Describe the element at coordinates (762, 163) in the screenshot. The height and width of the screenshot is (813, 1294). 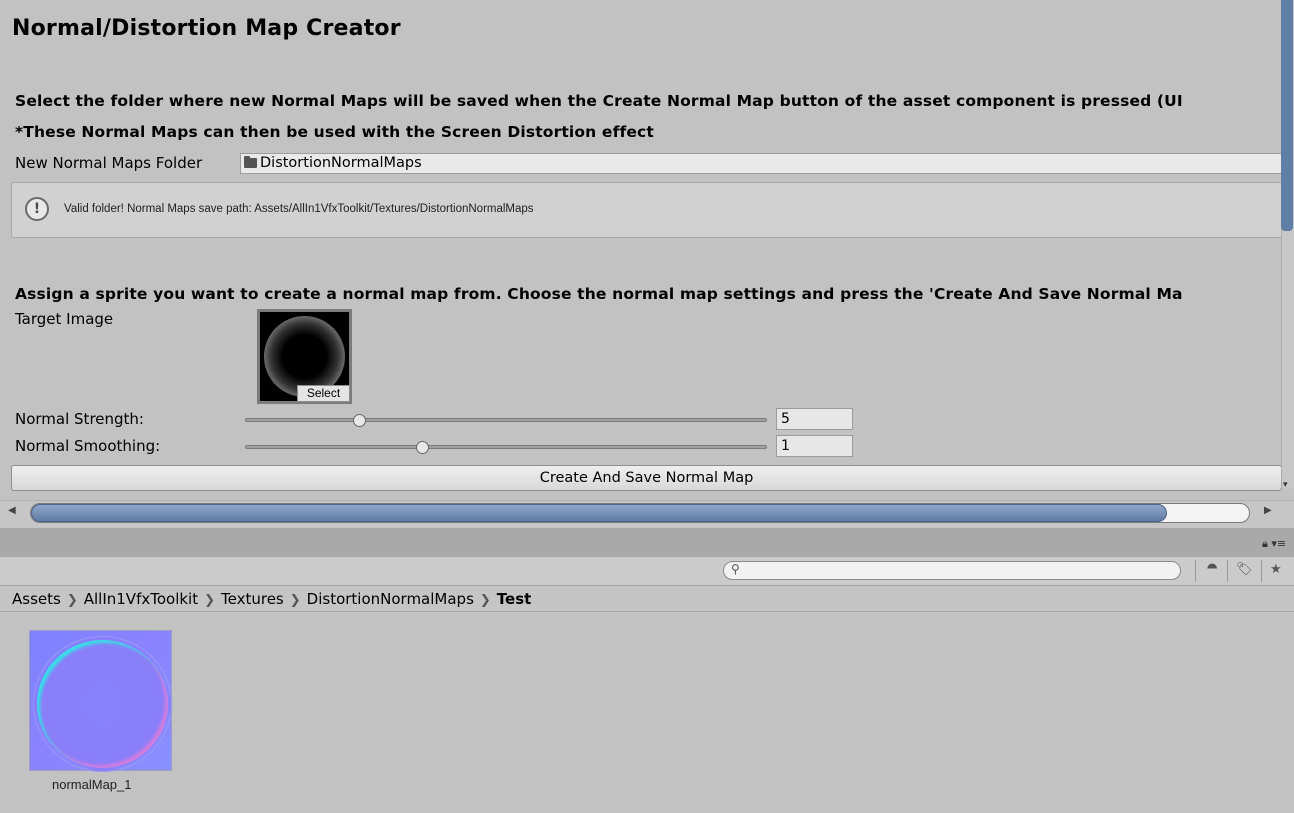
I see `folder-object-field: DistortionNormalMaps` at that location.